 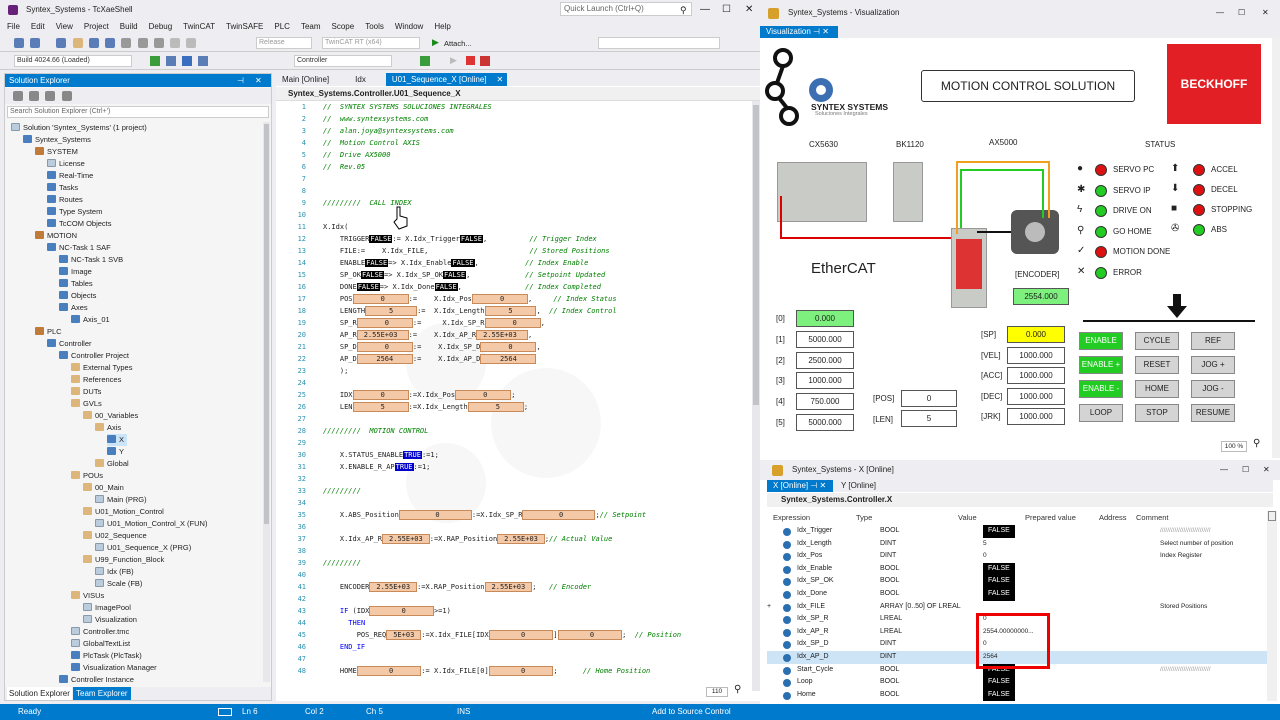 What do you see at coordinates (1265, 13) in the screenshot?
I see `vis-close-button: ✕` at bounding box center [1265, 13].